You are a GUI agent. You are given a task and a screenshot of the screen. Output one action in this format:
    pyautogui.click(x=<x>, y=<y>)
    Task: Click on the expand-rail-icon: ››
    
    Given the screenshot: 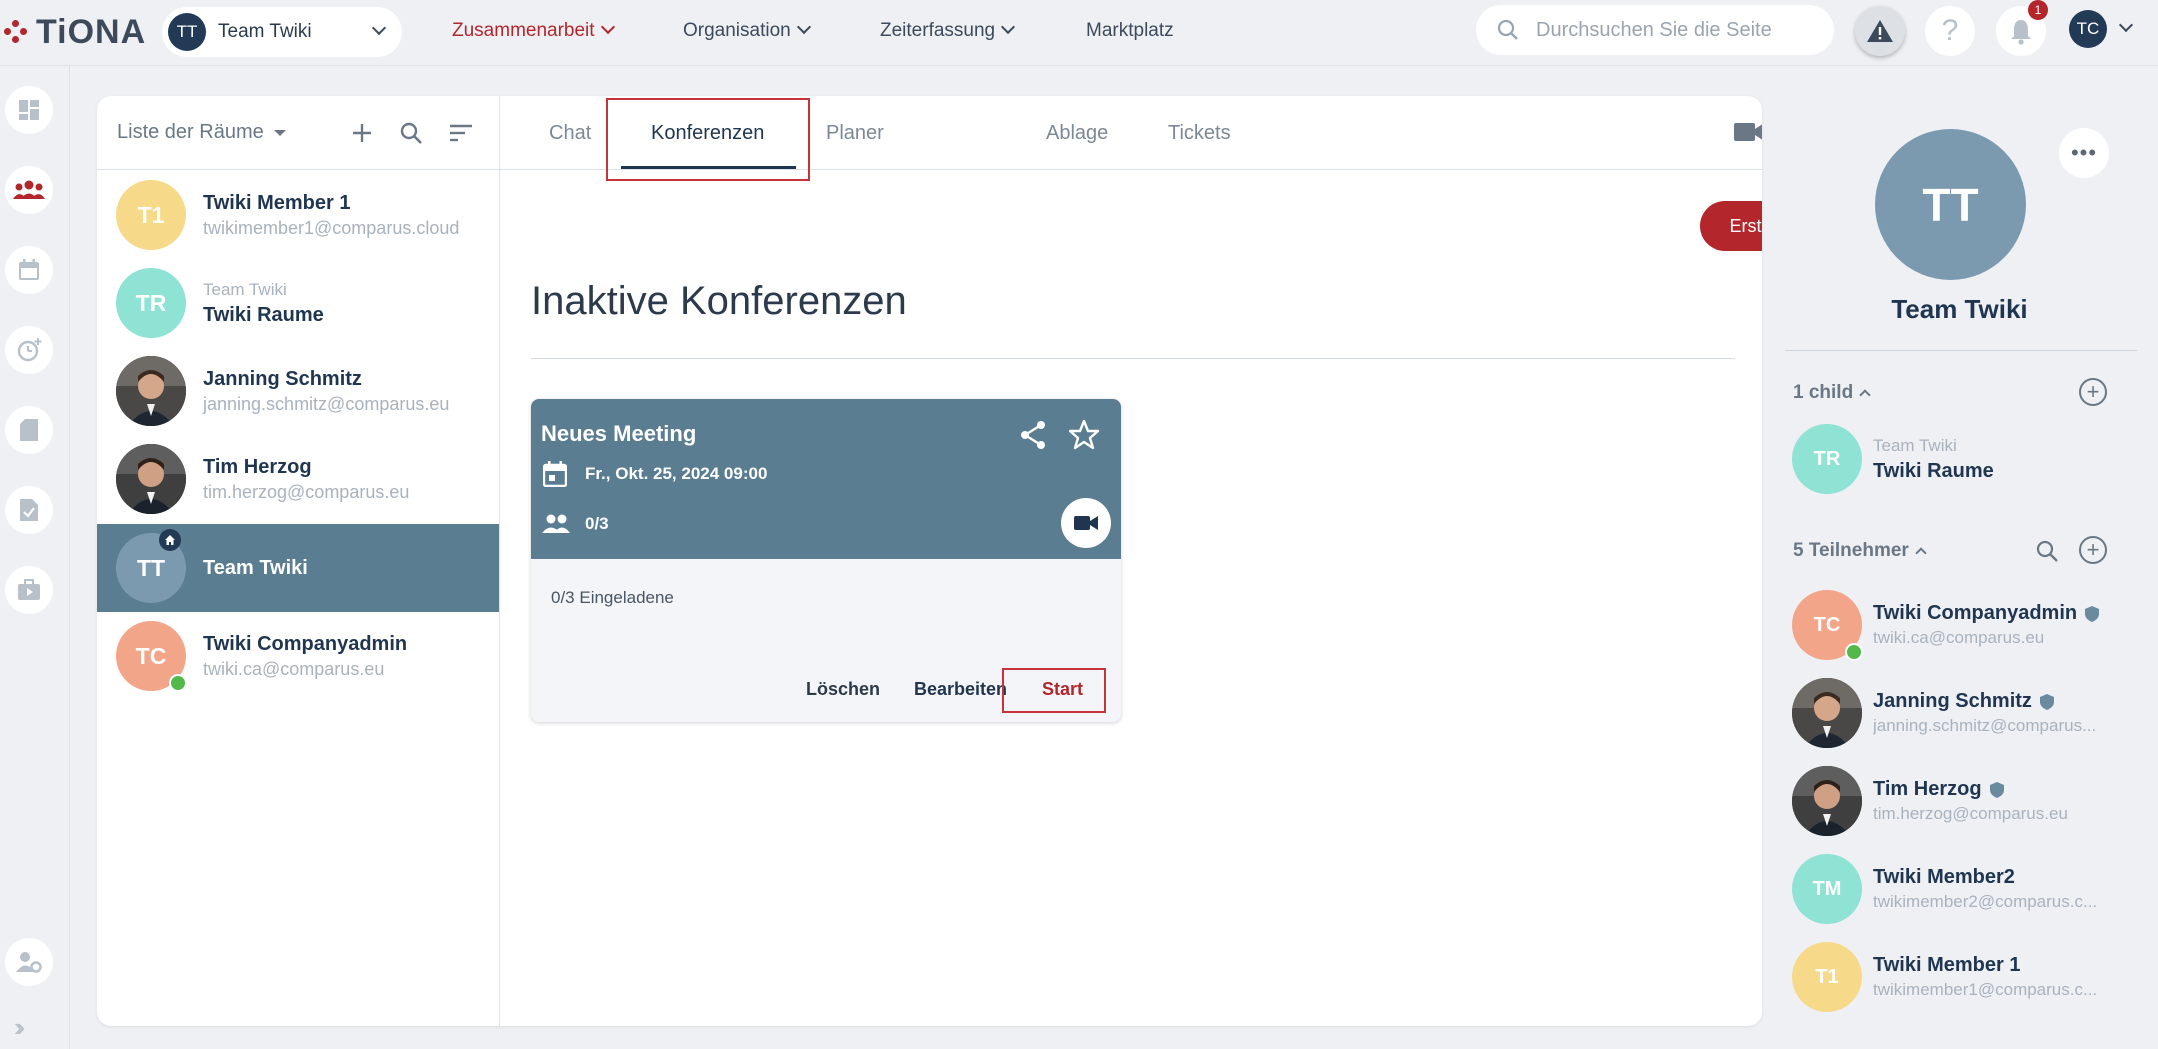 What is the action you would take?
    pyautogui.click(x=20, y=1027)
    